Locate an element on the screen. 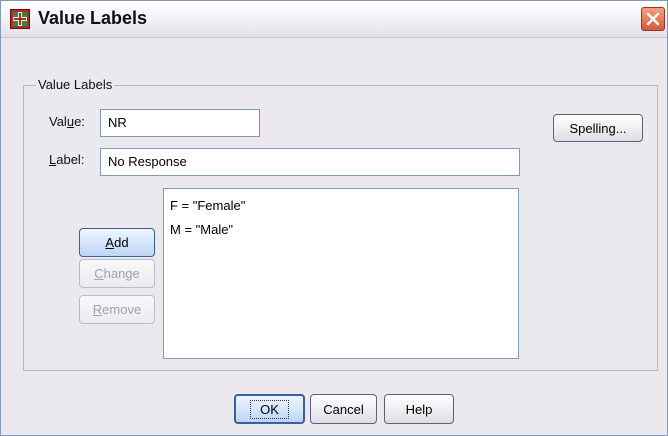  close-x-icon is located at coordinates (653, 19).